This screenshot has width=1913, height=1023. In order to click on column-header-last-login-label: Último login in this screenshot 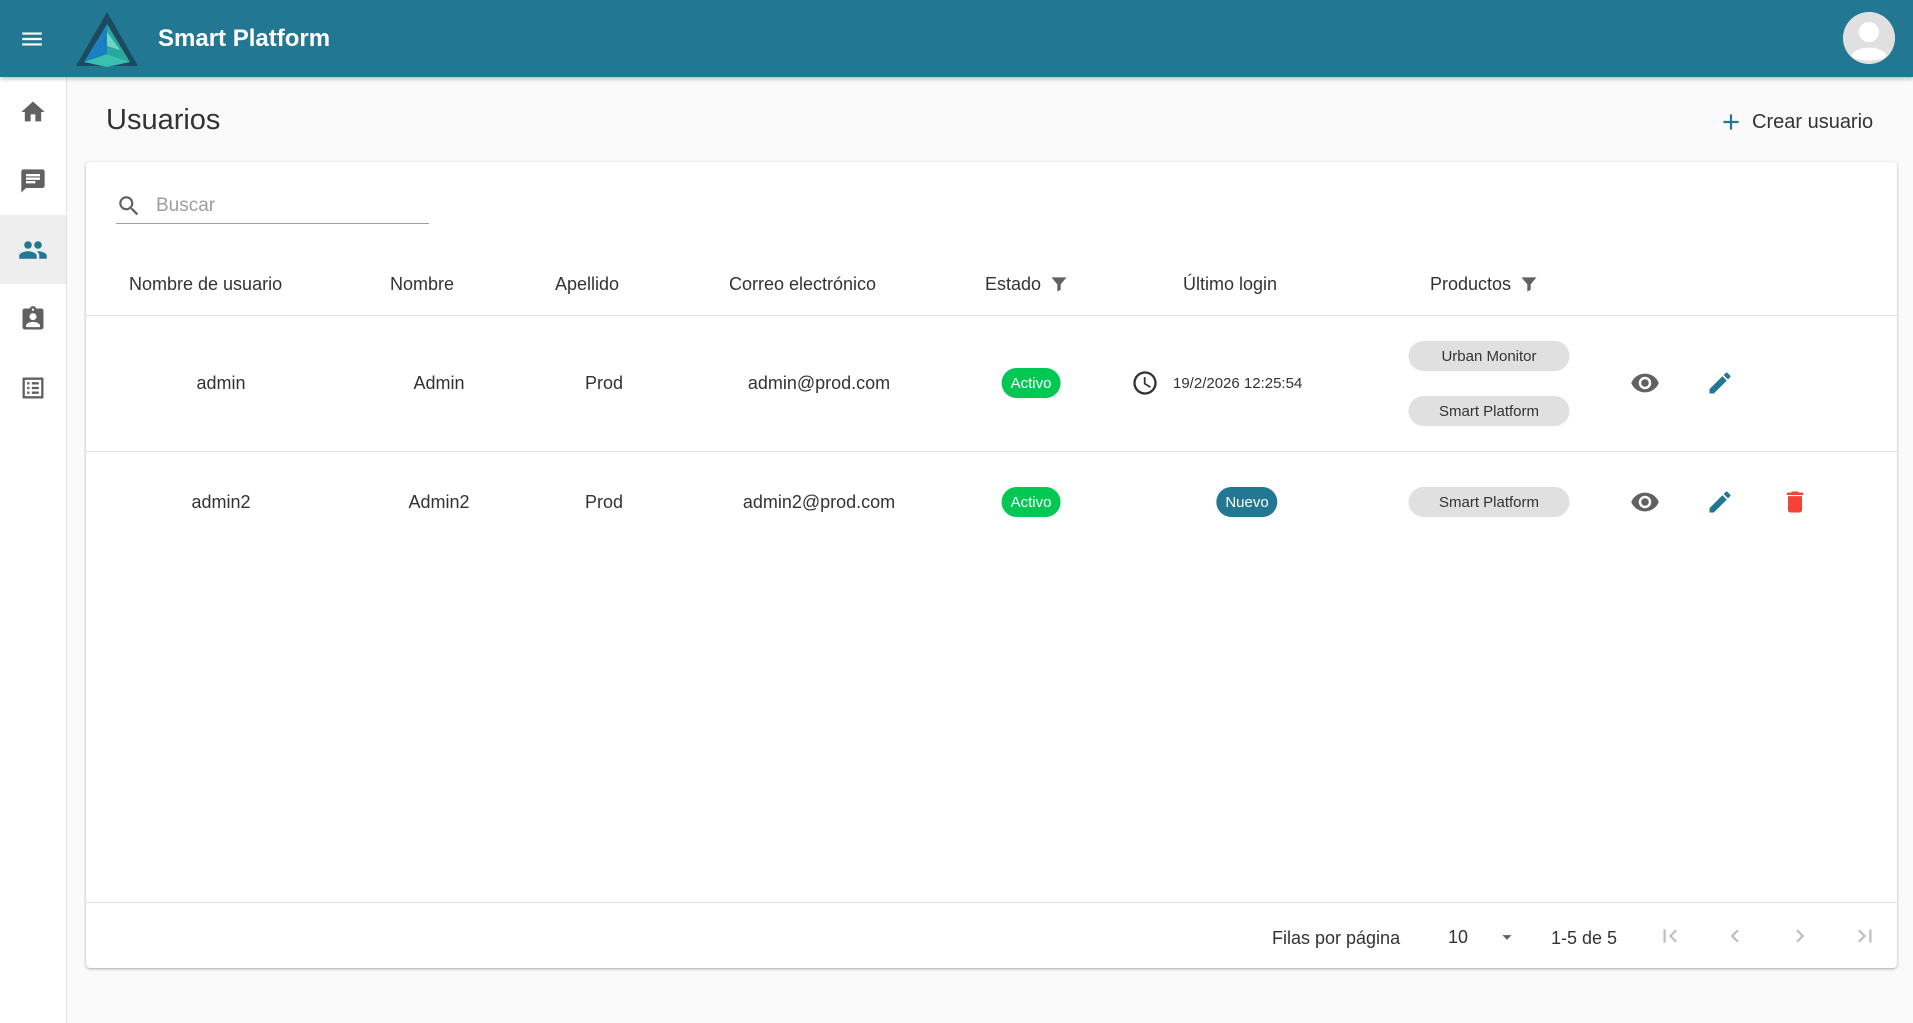, I will do `click(1230, 283)`.